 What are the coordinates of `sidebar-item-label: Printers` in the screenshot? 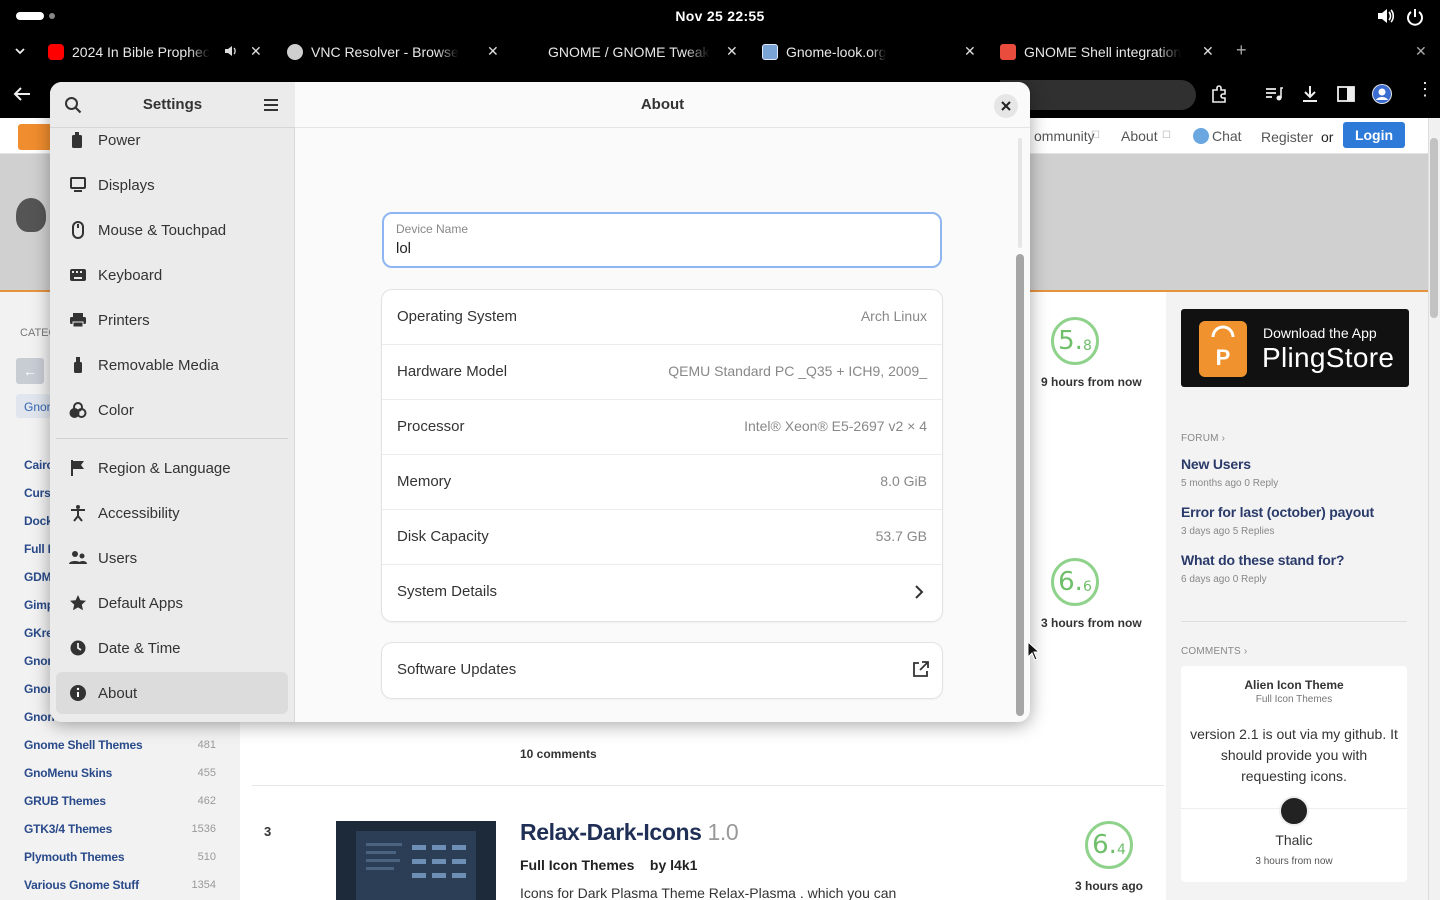 It's located at (124, 320).